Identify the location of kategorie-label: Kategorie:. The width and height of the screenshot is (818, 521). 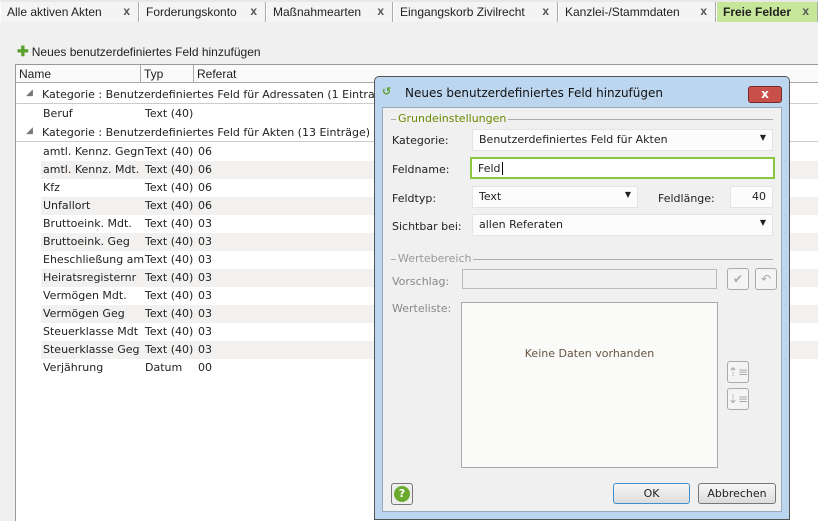
(420, 140).